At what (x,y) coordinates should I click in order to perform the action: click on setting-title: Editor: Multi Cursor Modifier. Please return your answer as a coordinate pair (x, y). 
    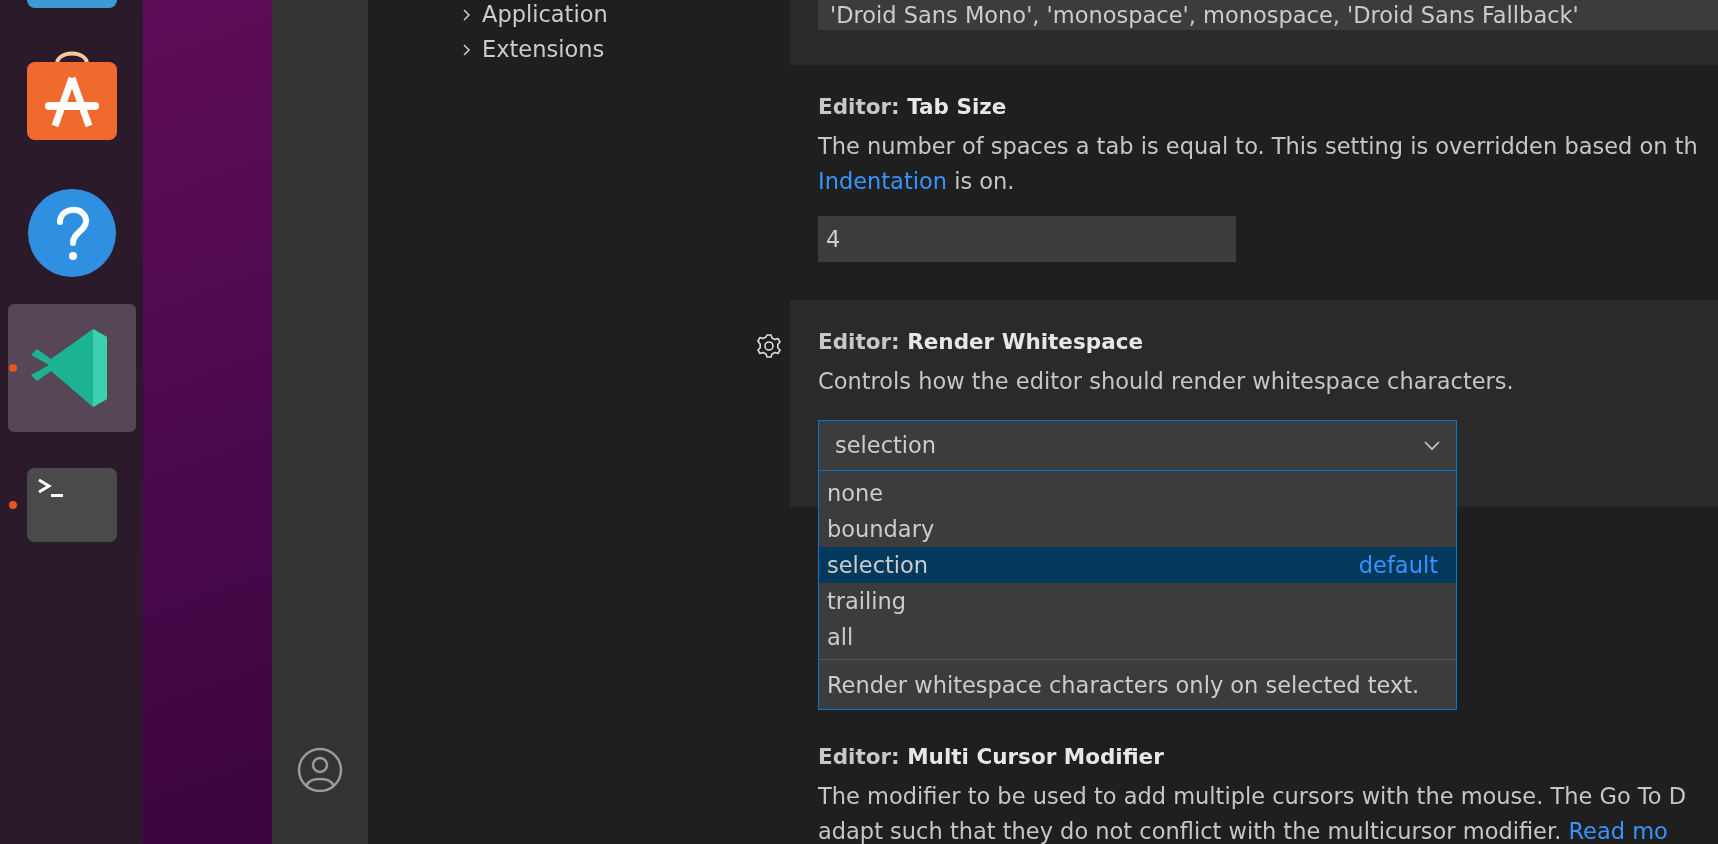
    Looking at the image, I should click on (991, 757).